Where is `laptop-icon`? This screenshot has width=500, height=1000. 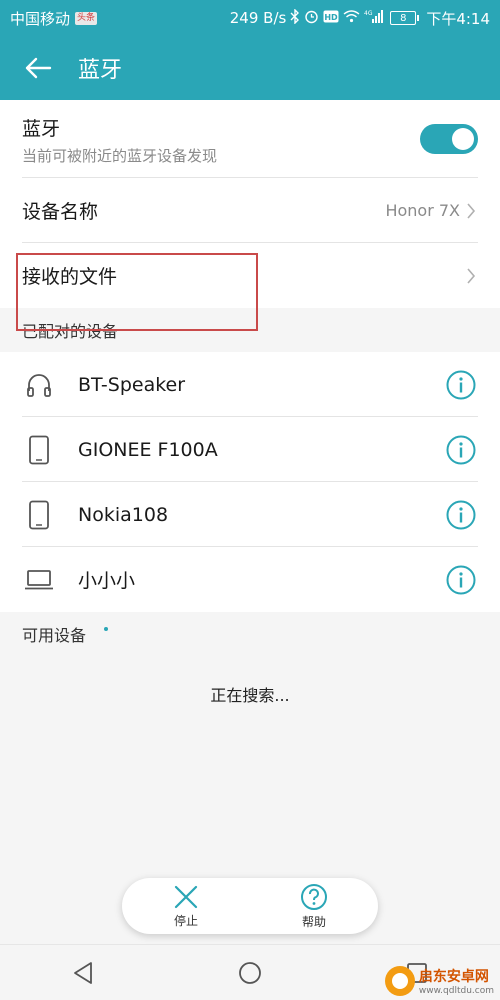
laptop-icon is located at coordinates (39, 580).